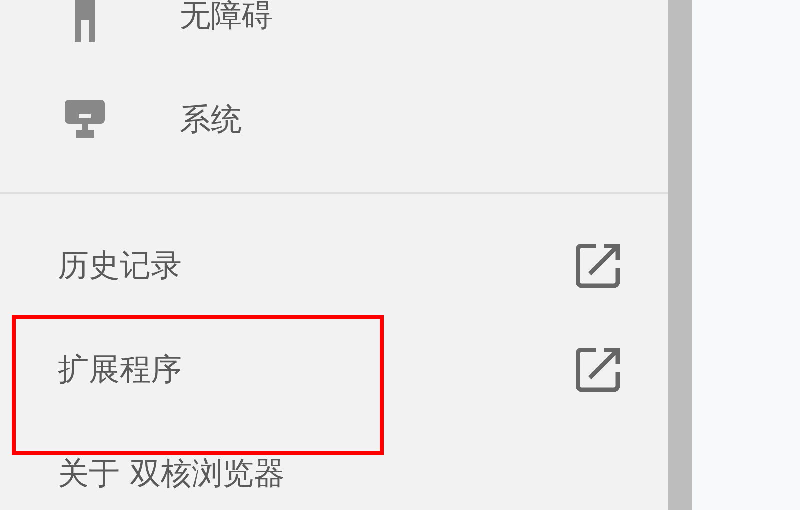  I want to click on menu-item: 关于 双核浏览器, so click(339, 474).